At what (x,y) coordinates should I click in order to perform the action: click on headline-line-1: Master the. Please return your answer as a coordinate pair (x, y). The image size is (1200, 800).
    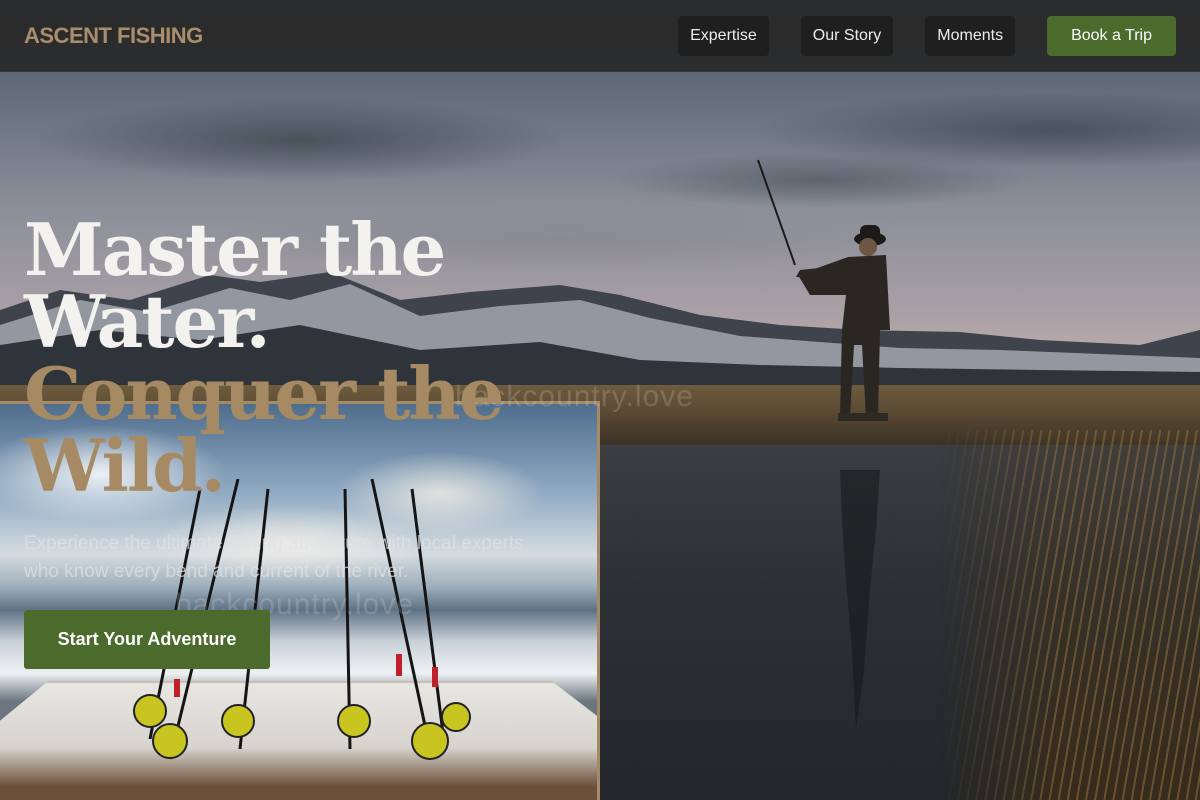
    Looking at the image, I should click on (235, 249).